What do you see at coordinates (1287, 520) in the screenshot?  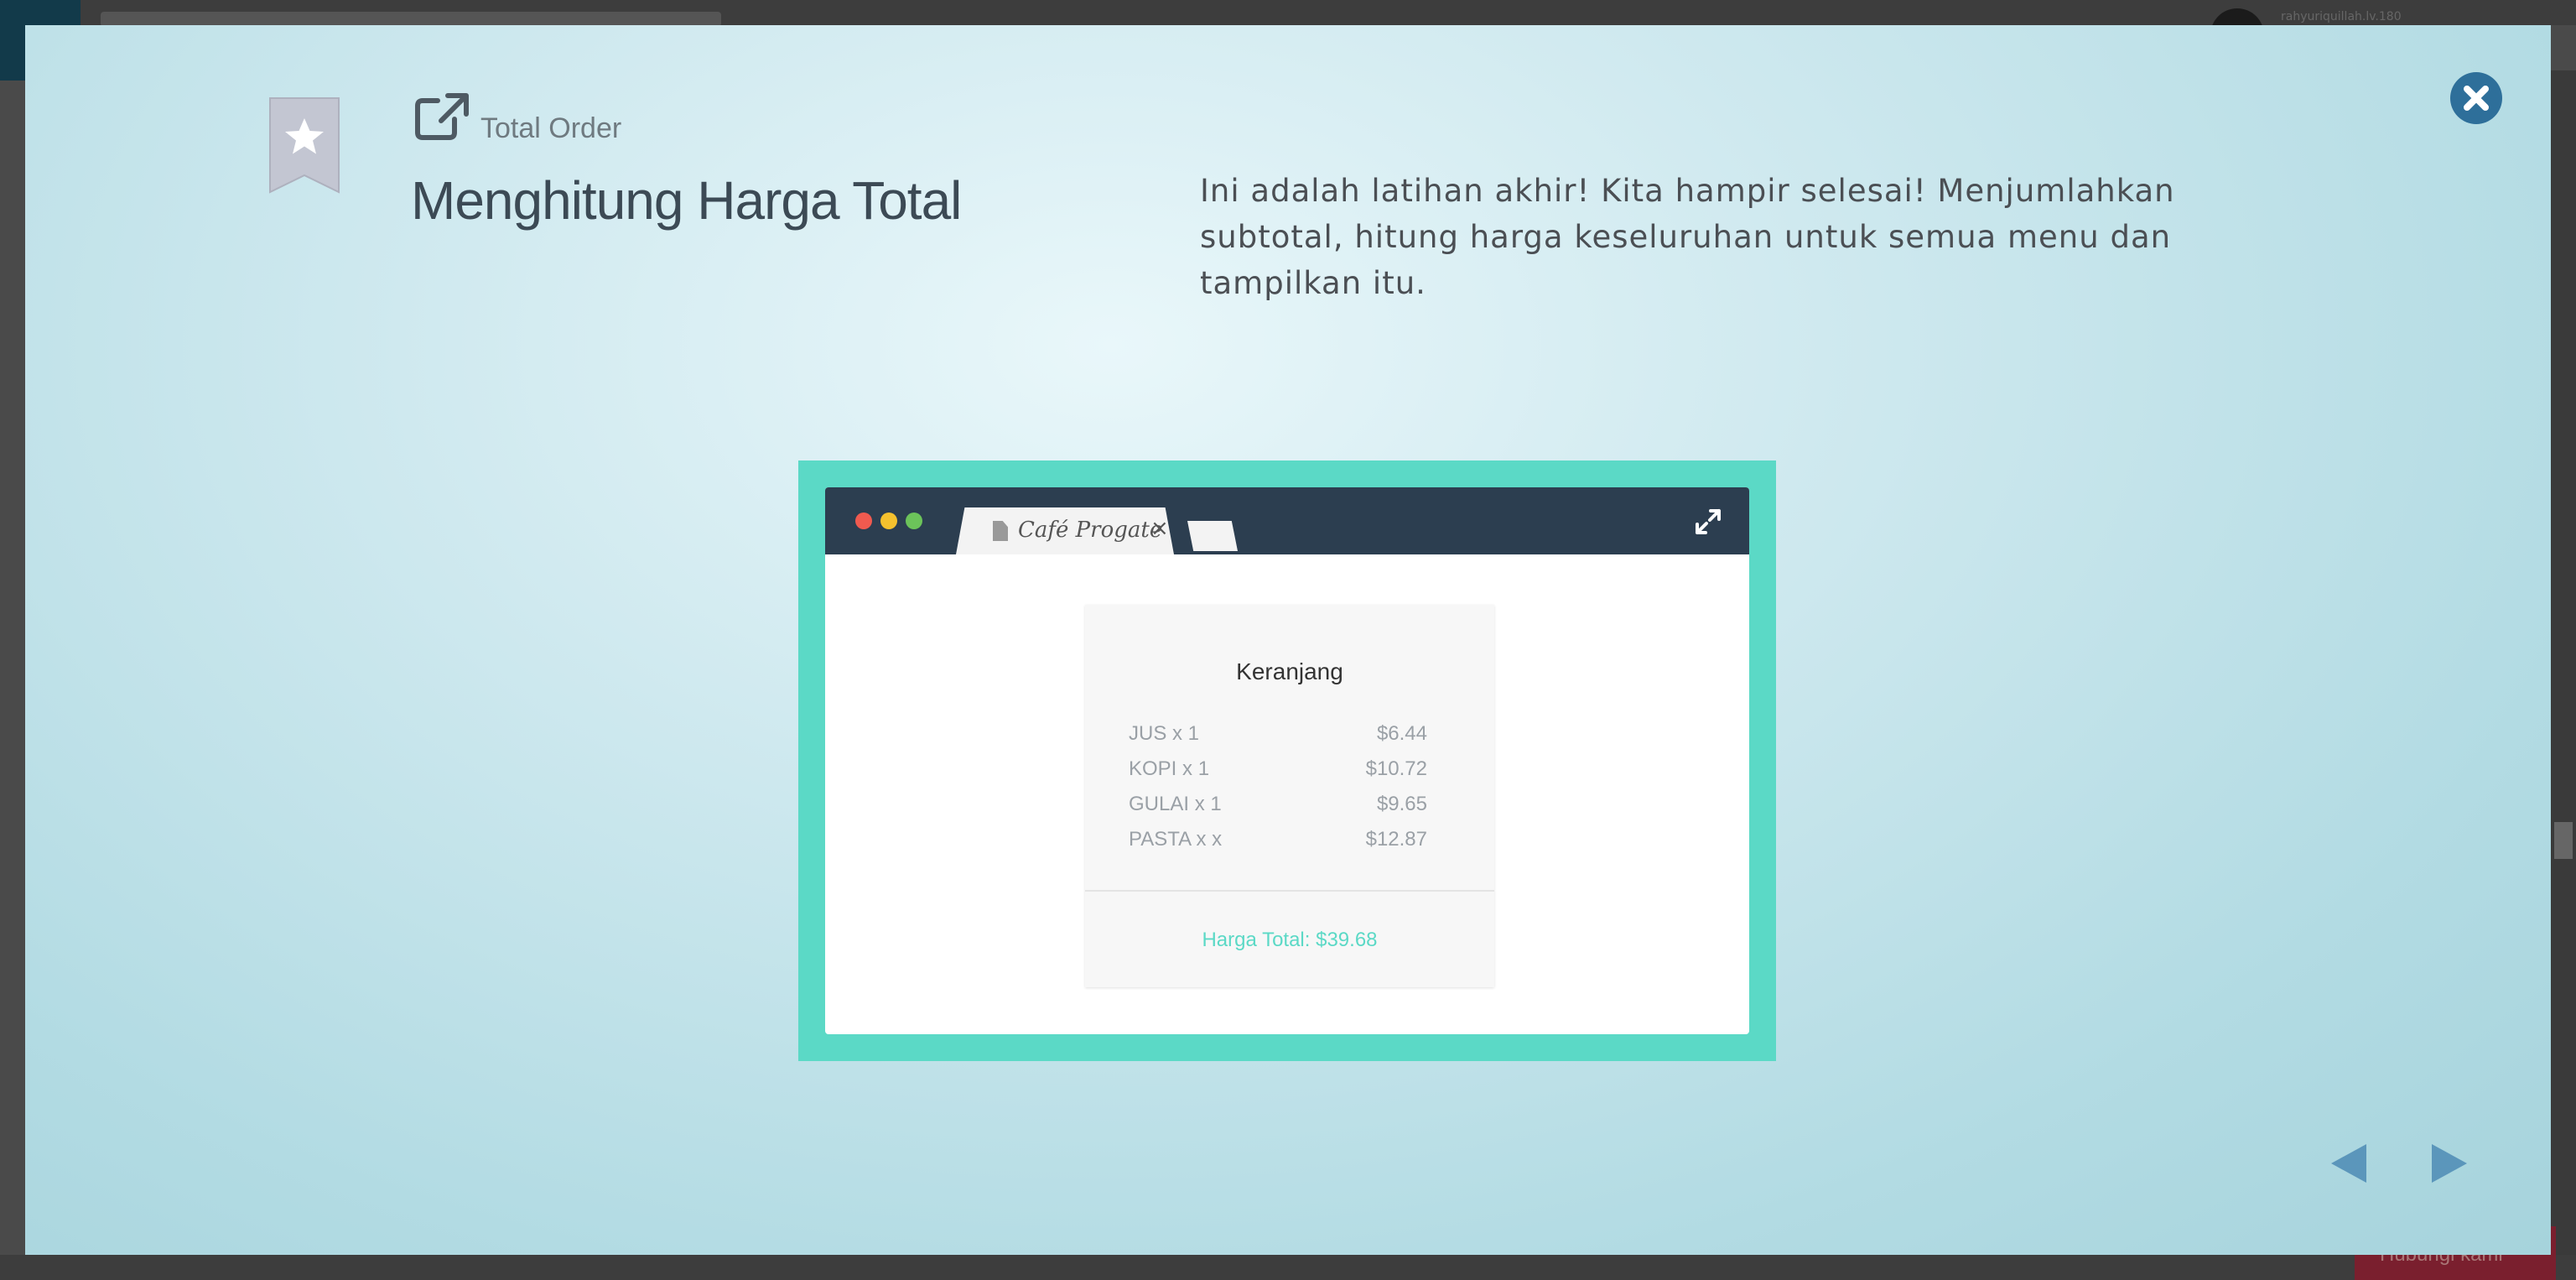 I see `mock-browser-bar: Café Progate ×` at bounding box center [1287, 520].